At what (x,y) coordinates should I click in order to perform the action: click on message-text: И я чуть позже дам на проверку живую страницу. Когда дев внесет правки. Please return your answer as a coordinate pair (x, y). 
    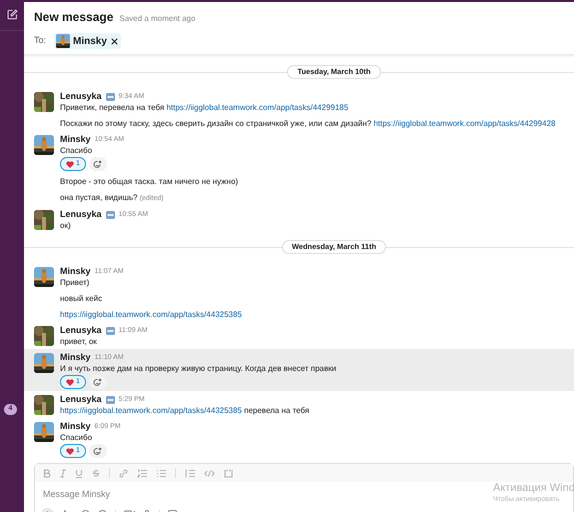
    Looking at the image, I should click on (198, 368).